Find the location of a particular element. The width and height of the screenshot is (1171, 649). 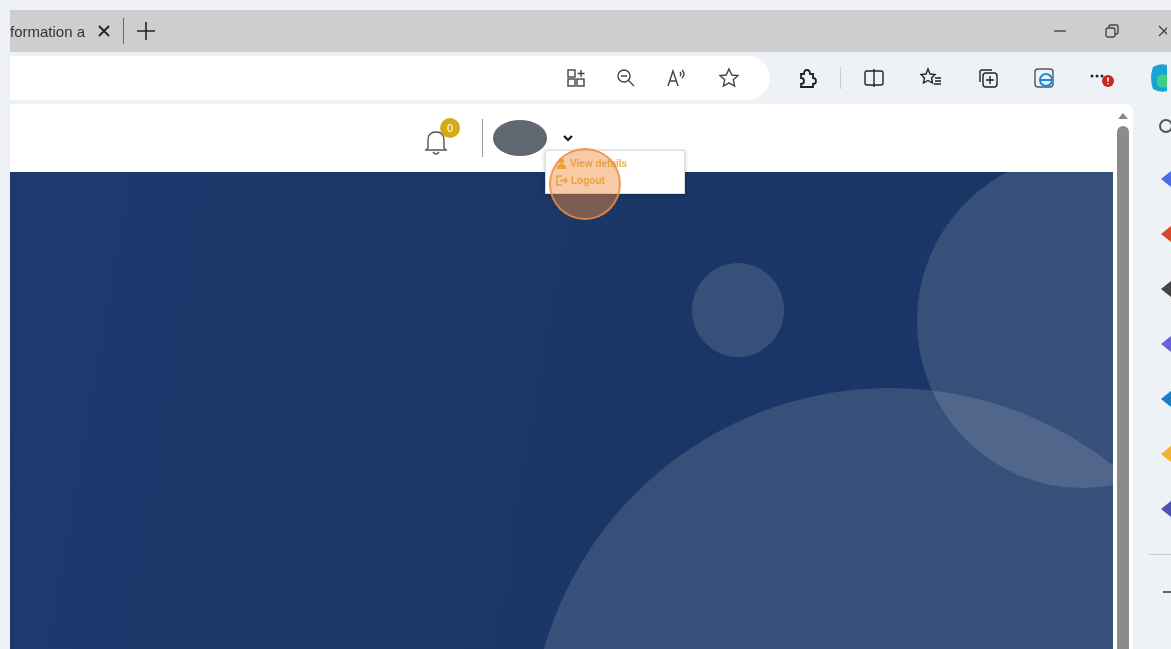

caret-icon is located at coordinates (568, 138).